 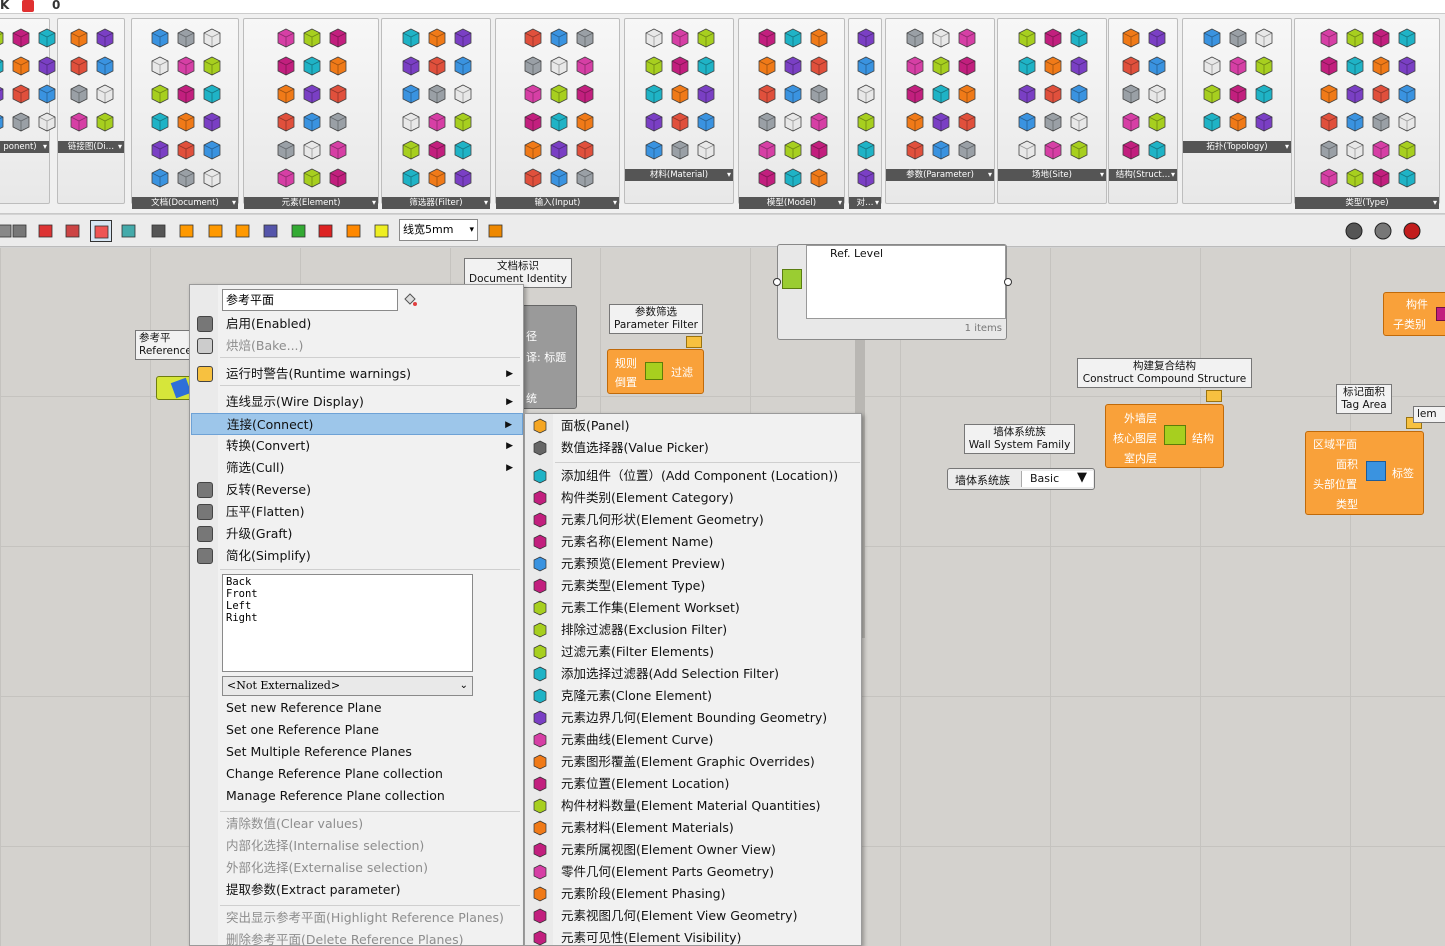 I want to click on menu-item: 突出显示参考平面(Highlight Reference Planes), so click(x=357, y=918).